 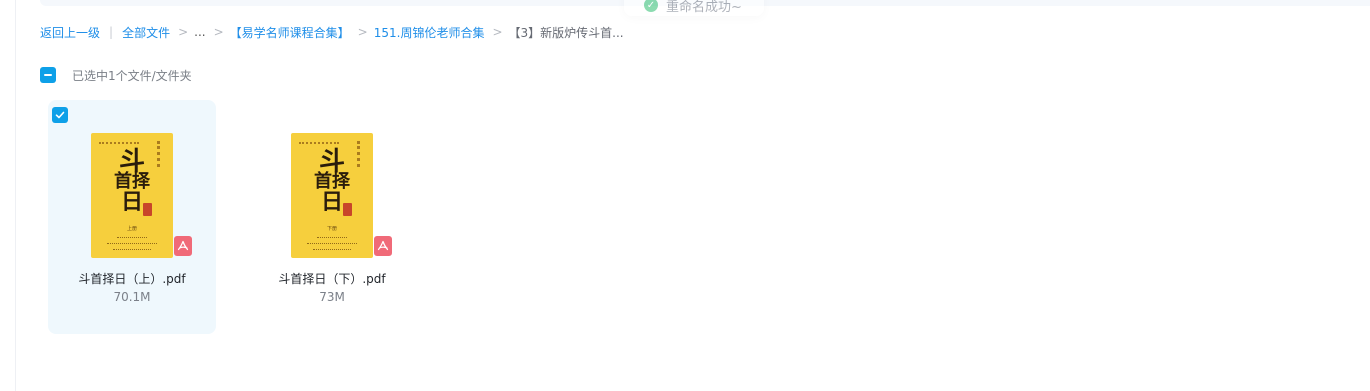 What do you see at coordinates (70, 32) in the screenshot?
I see `back-link: 返回上一级` at bounding box center [70, 32].